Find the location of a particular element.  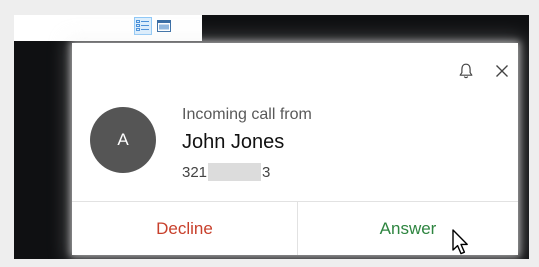

decline-button: Decline is located at coordinates (184, 228).